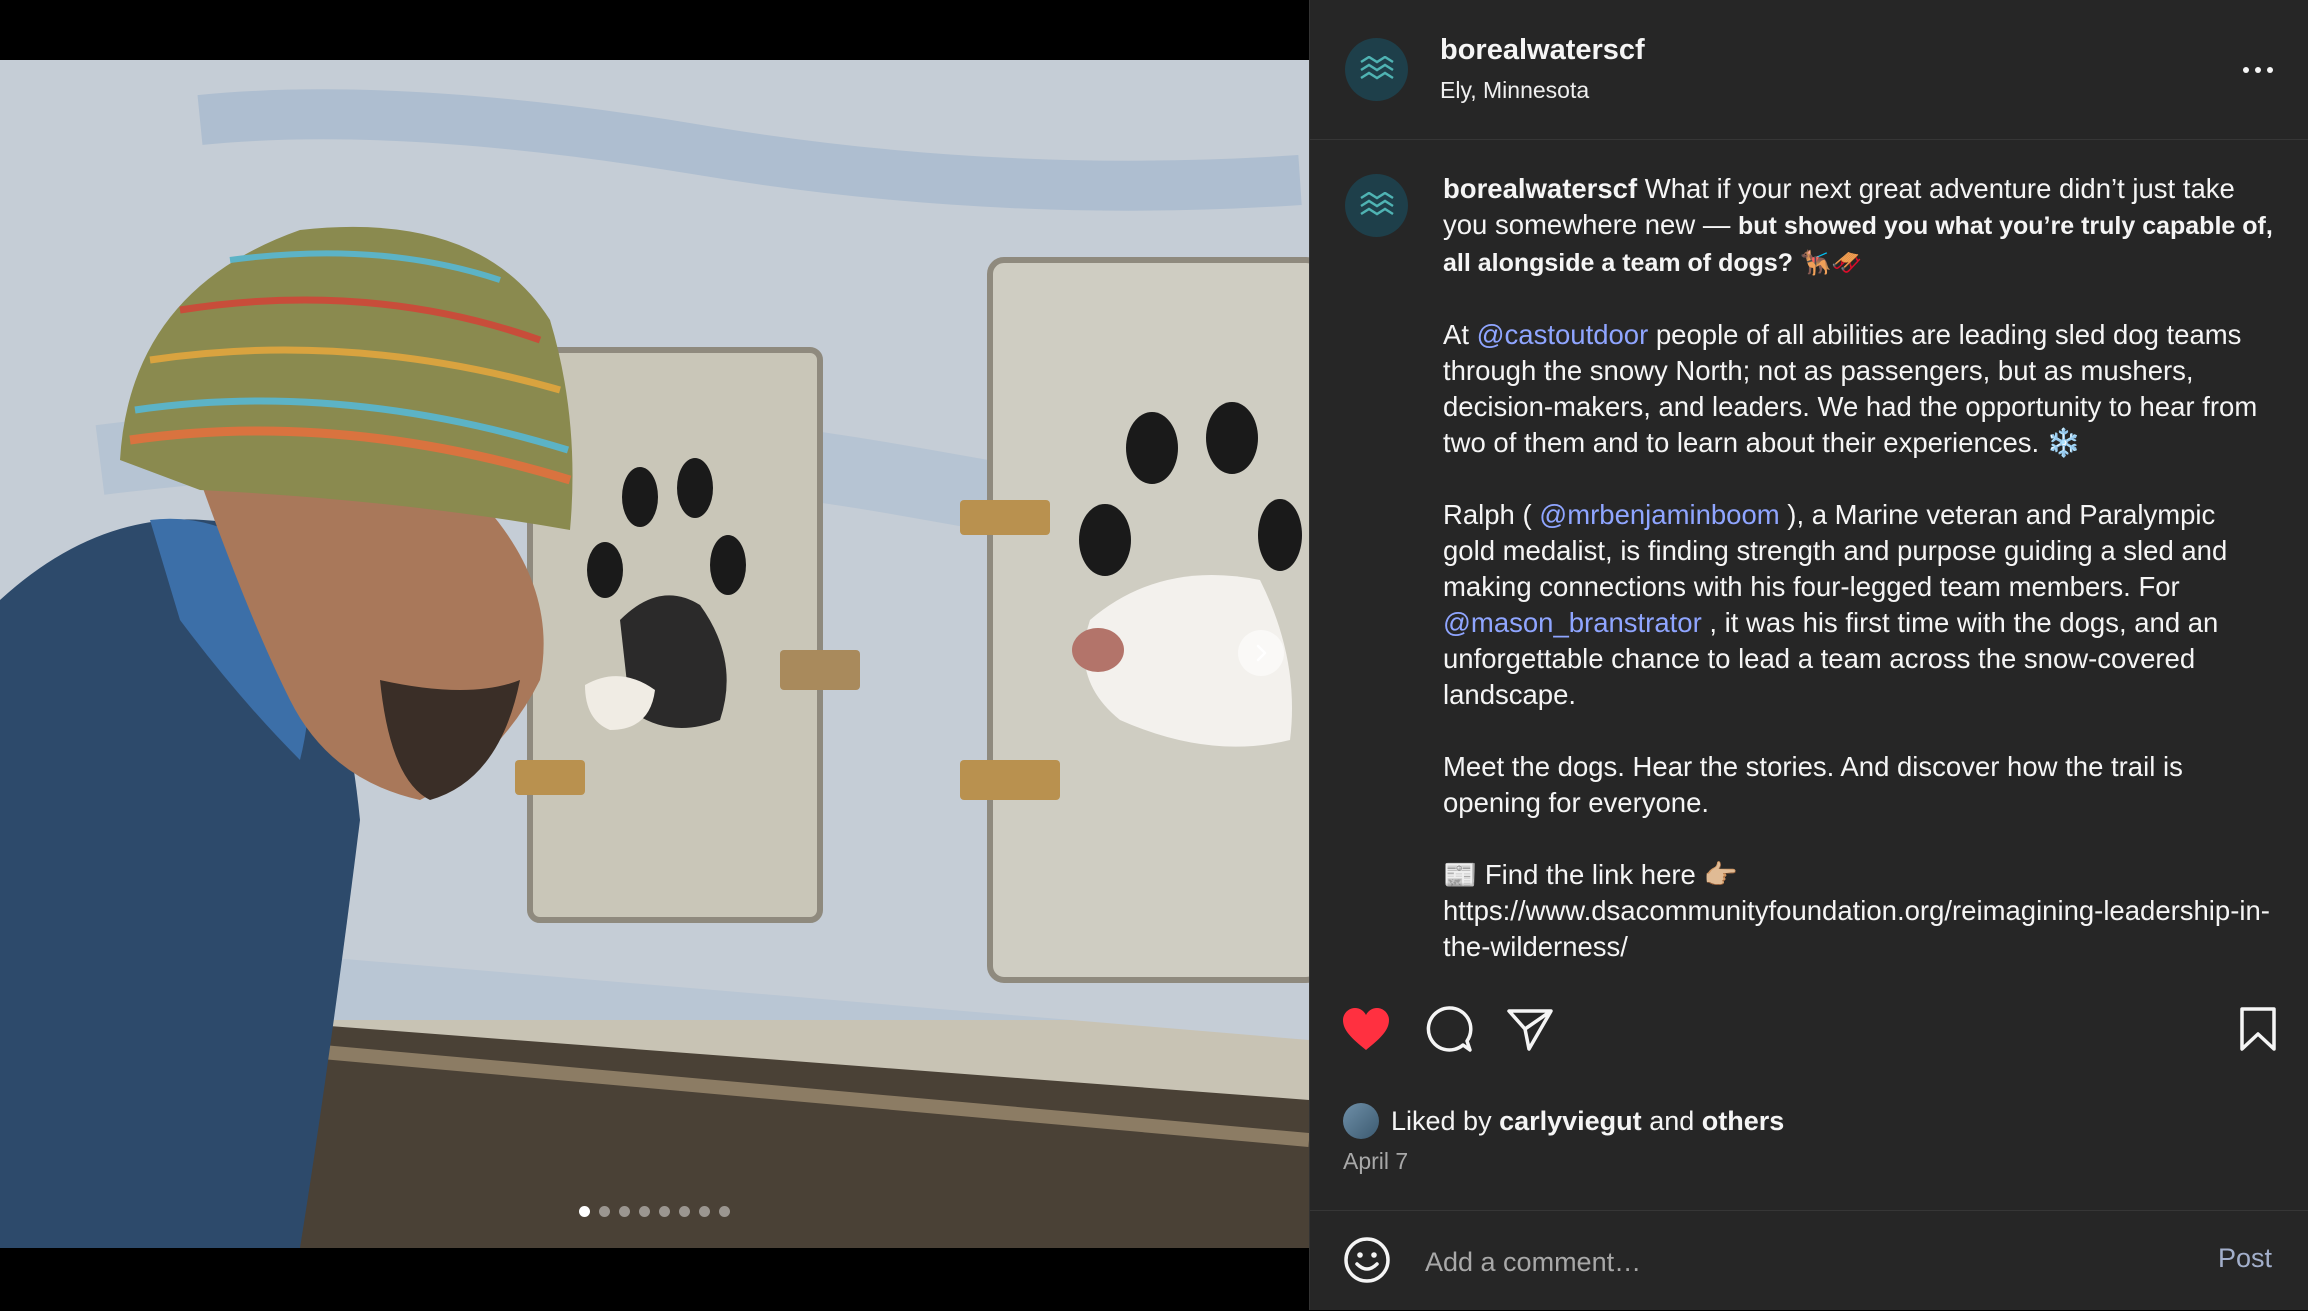 Image resolution: width=2308 pixels, height=1311 pixels. What do you see at coordinates (1491, 514) in the screenshot?
I see `caption-text: Ralph (` at bounding box center [1491, 514].